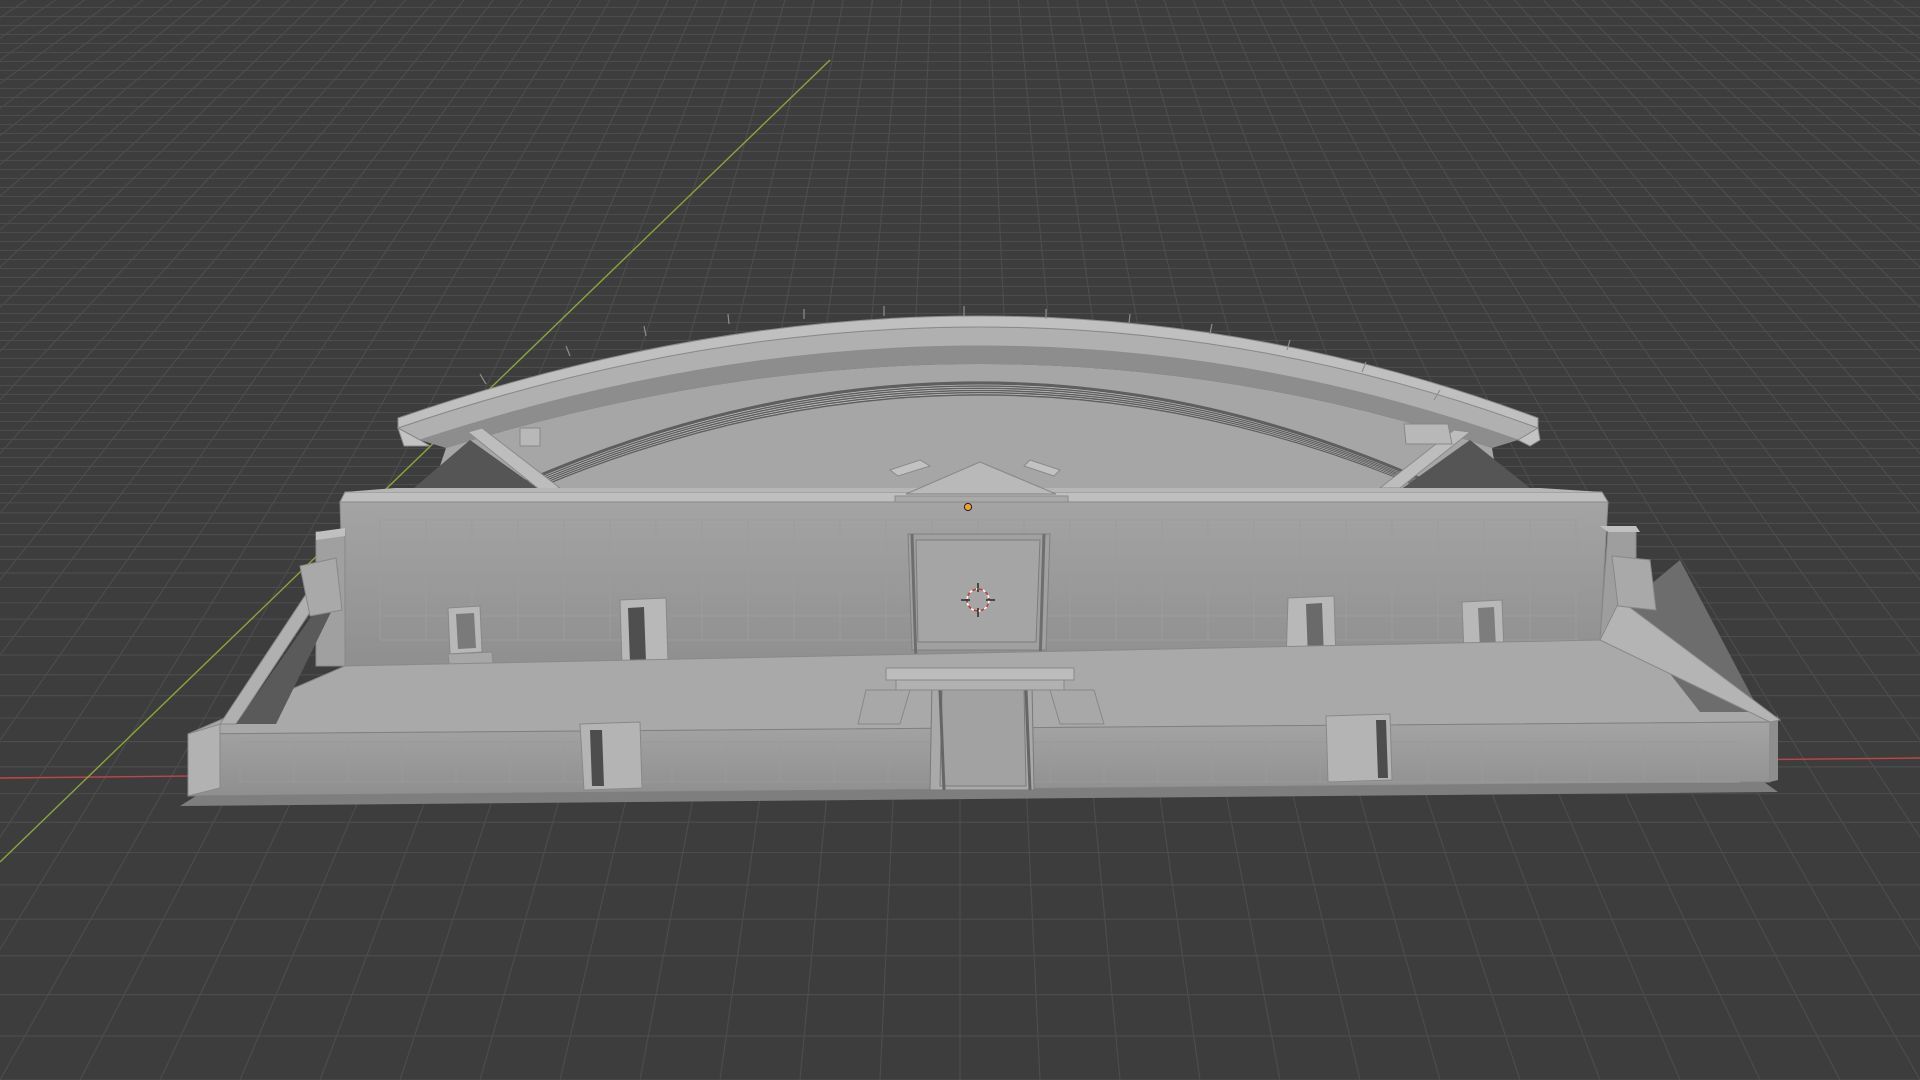 The width and height of the screenshot is (1920, 1080). I want to click on stage-door-left, so click(611, 756).